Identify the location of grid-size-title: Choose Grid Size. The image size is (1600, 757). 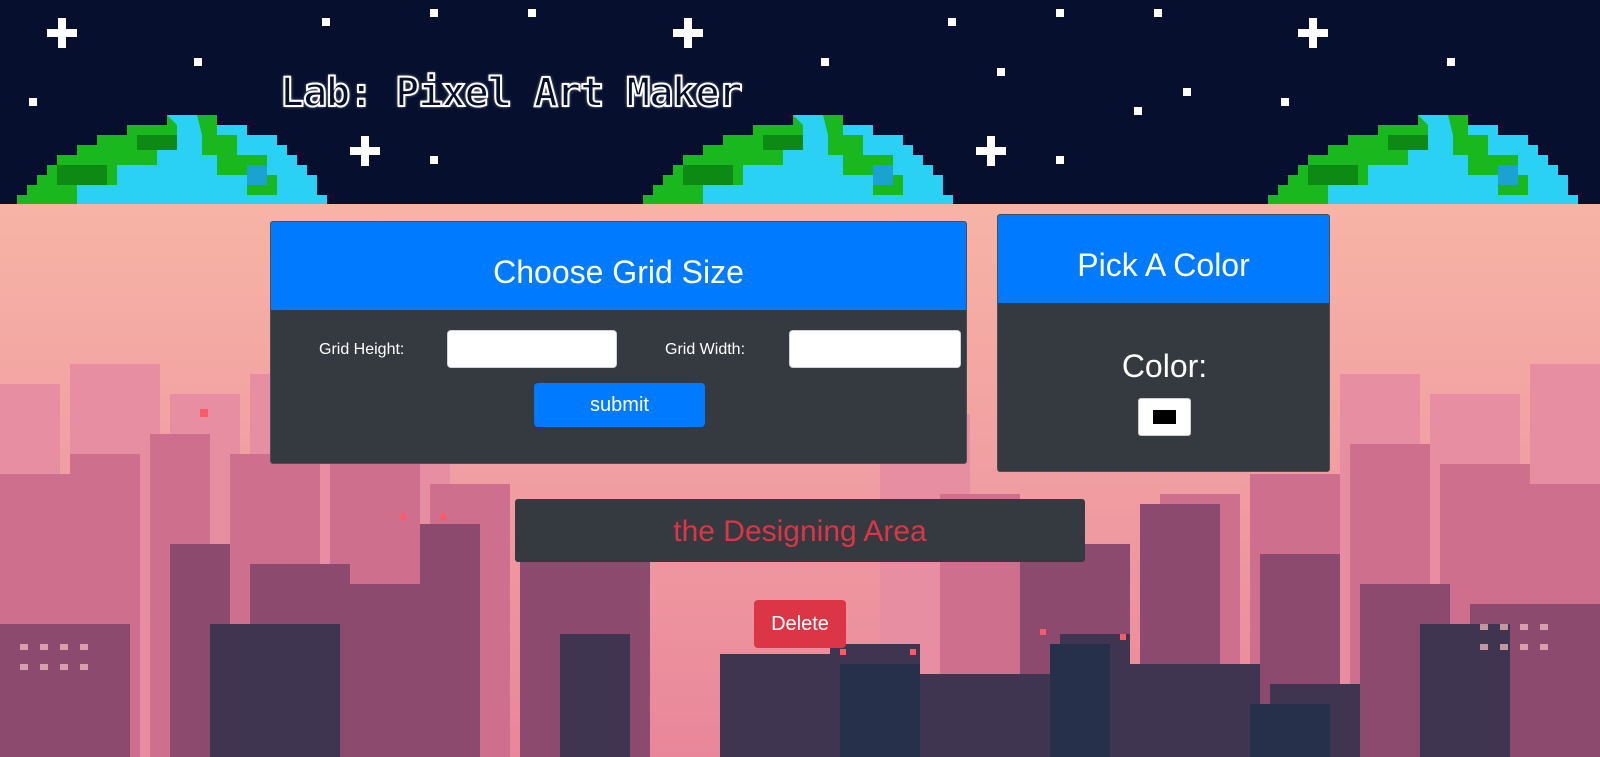
(618, 266).